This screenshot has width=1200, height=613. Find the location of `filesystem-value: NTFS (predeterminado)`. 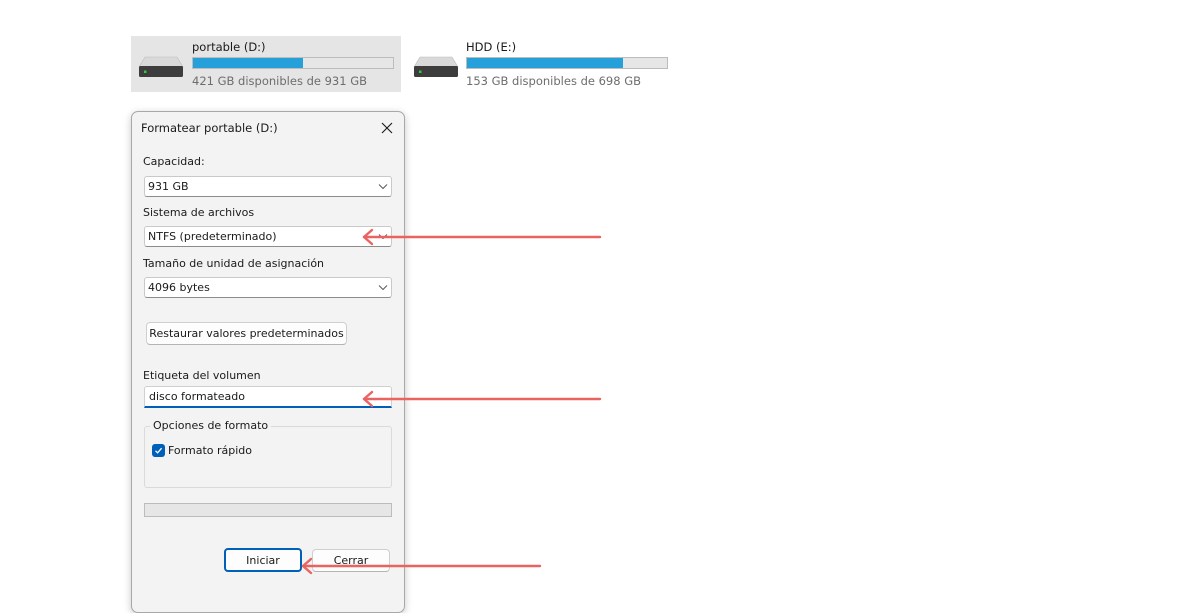

filesystem-value: NTFS (predeterminado) is located at coordinates (212, 236).